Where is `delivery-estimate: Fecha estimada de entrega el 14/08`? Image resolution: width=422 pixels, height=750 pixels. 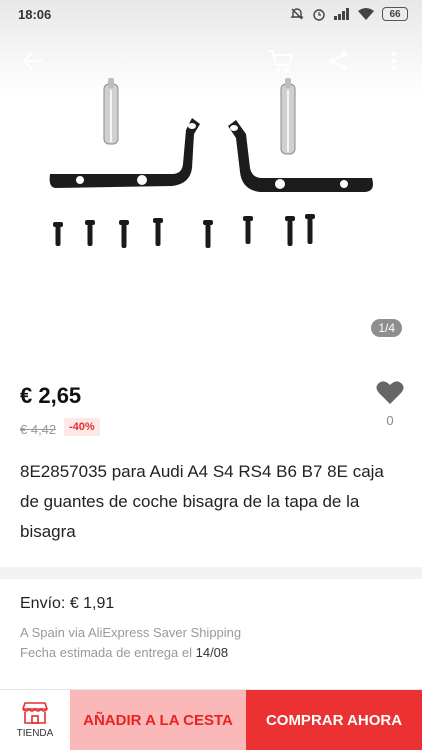 delivery-estimate: Fecha estimada de entrega el 14/08 is located at coordinates (212, 653).